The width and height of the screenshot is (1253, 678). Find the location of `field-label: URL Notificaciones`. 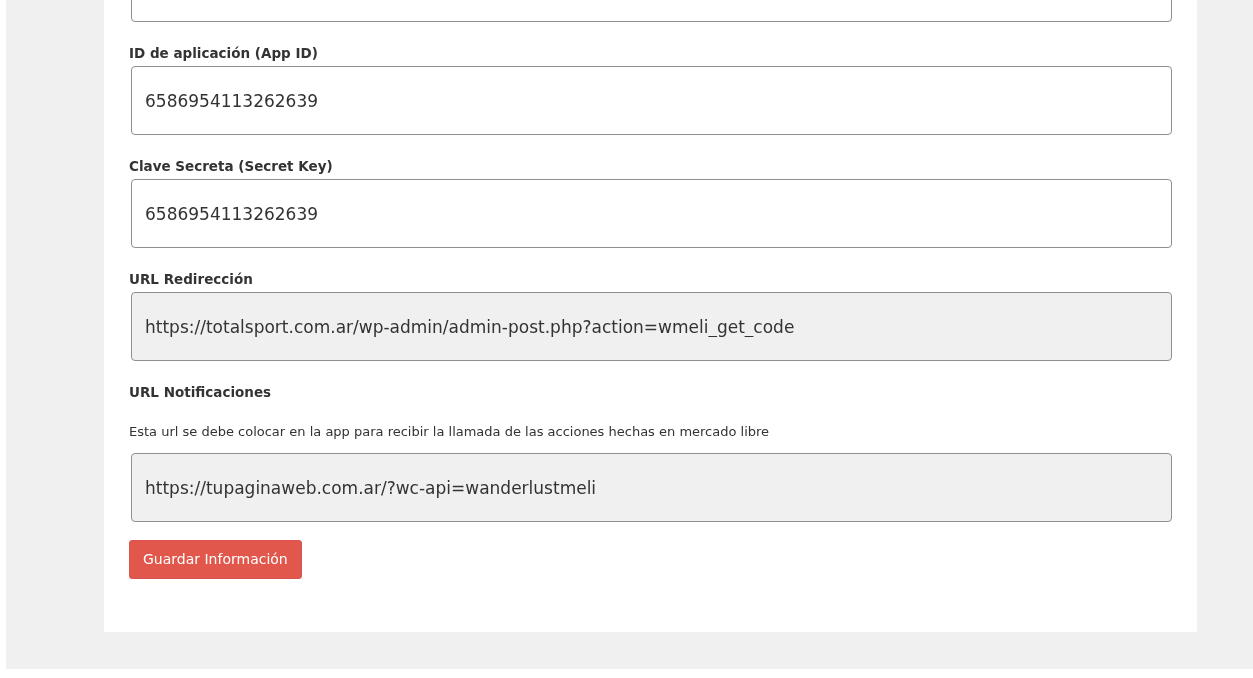

field-label: URL Notificaciones is located at coordinates (201, 392).